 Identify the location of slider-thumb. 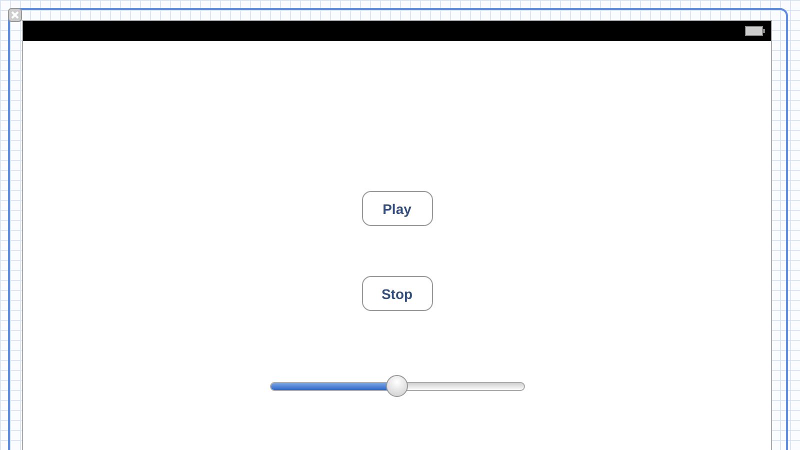
(397, 386).